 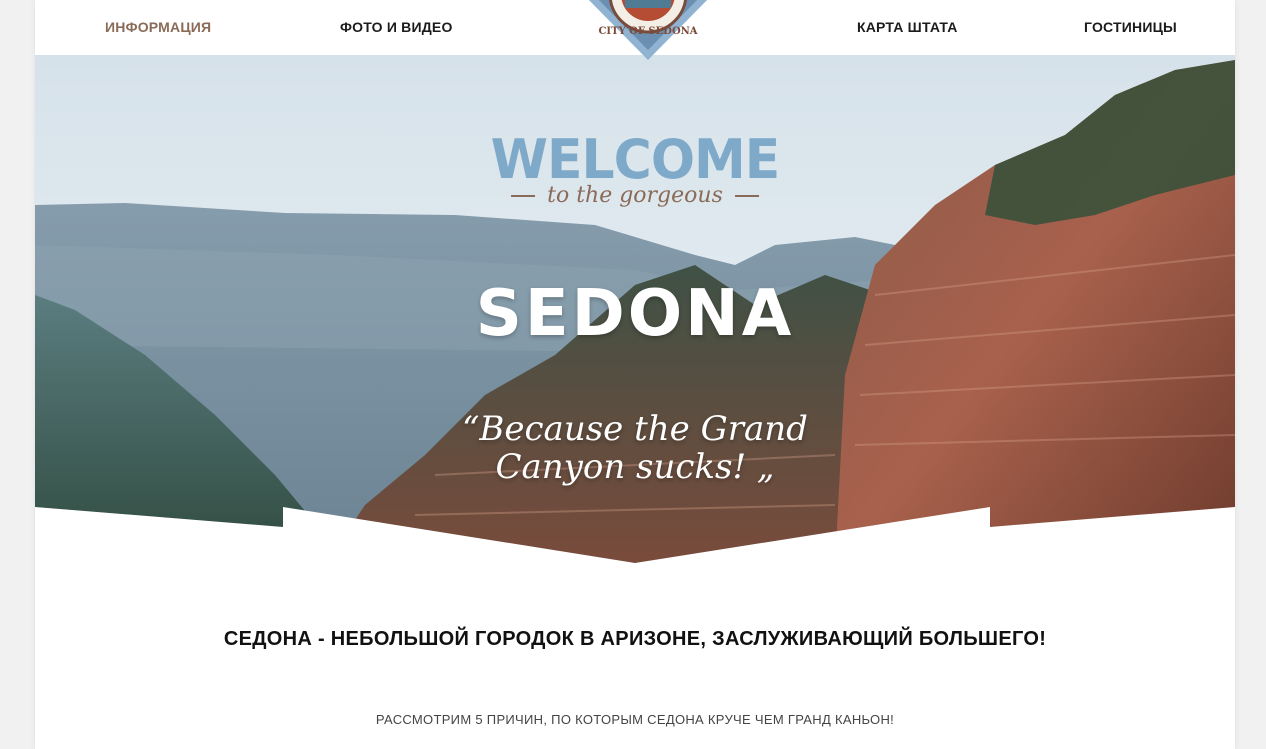 I want to click on nav-item-hotels: ГОСТИНИЦЫ, so click(x=1130, y=27).